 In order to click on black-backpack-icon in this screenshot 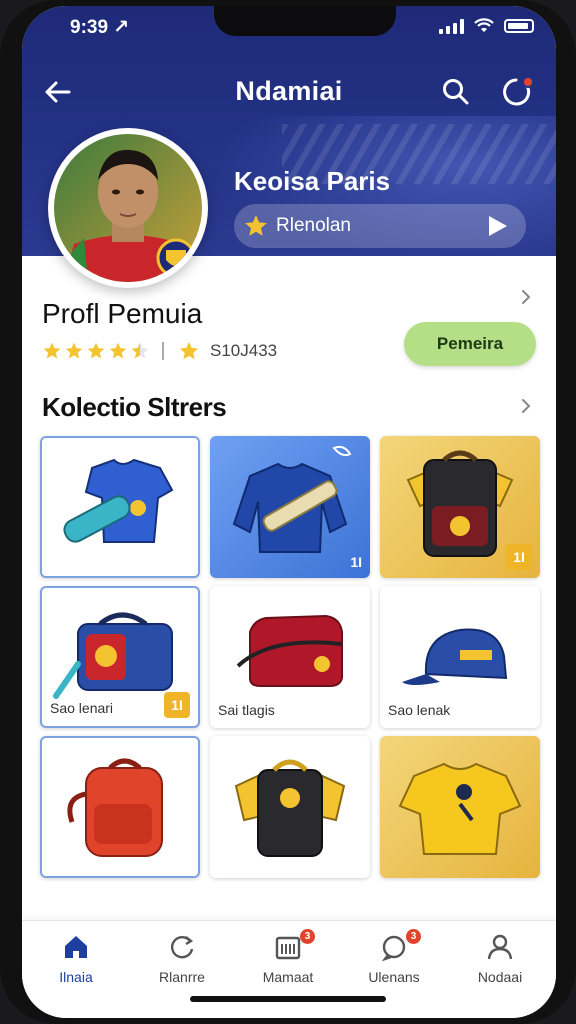, I will do `click(290, 808)`.